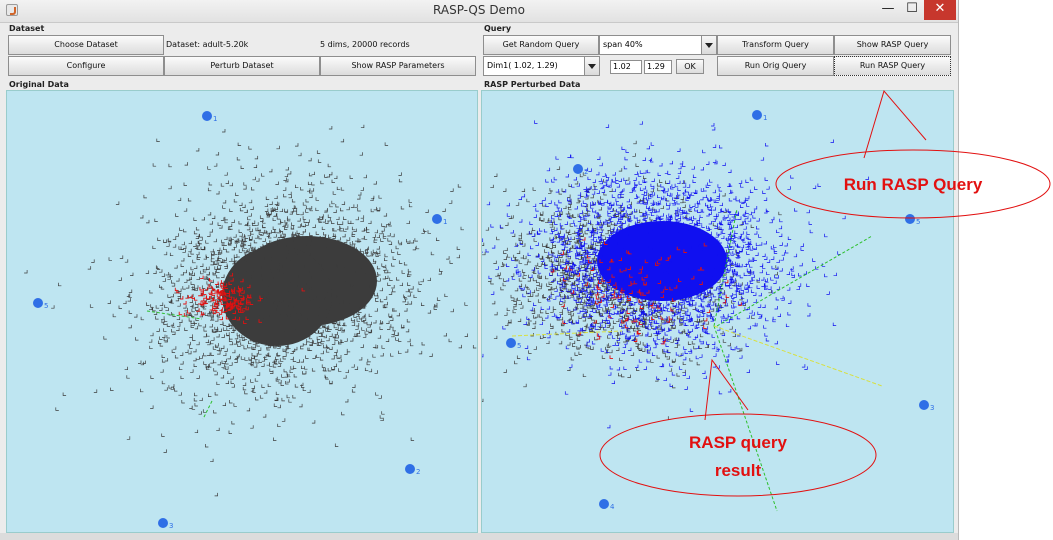 Image resolution: width=1053 pixels, height=540 pixels. Describe the element at coordinates (690, 66) in the screenshot. I see `ok-button: OK` at that location.